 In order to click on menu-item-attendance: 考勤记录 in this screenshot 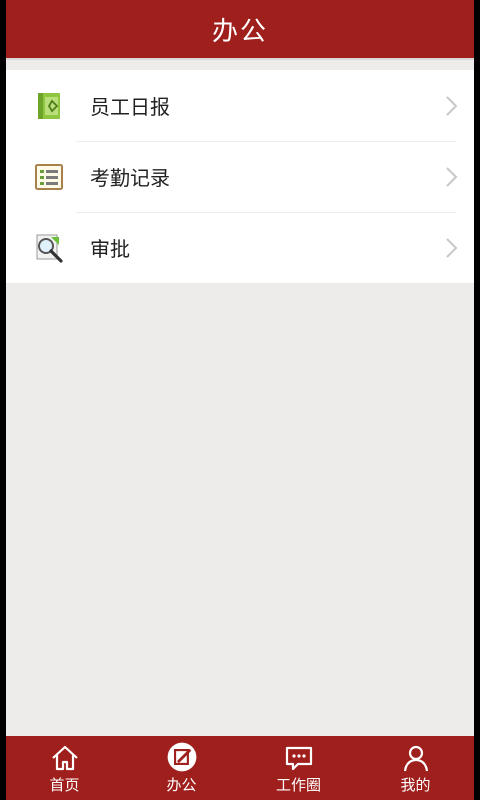, I will do `click(240, 176)`.